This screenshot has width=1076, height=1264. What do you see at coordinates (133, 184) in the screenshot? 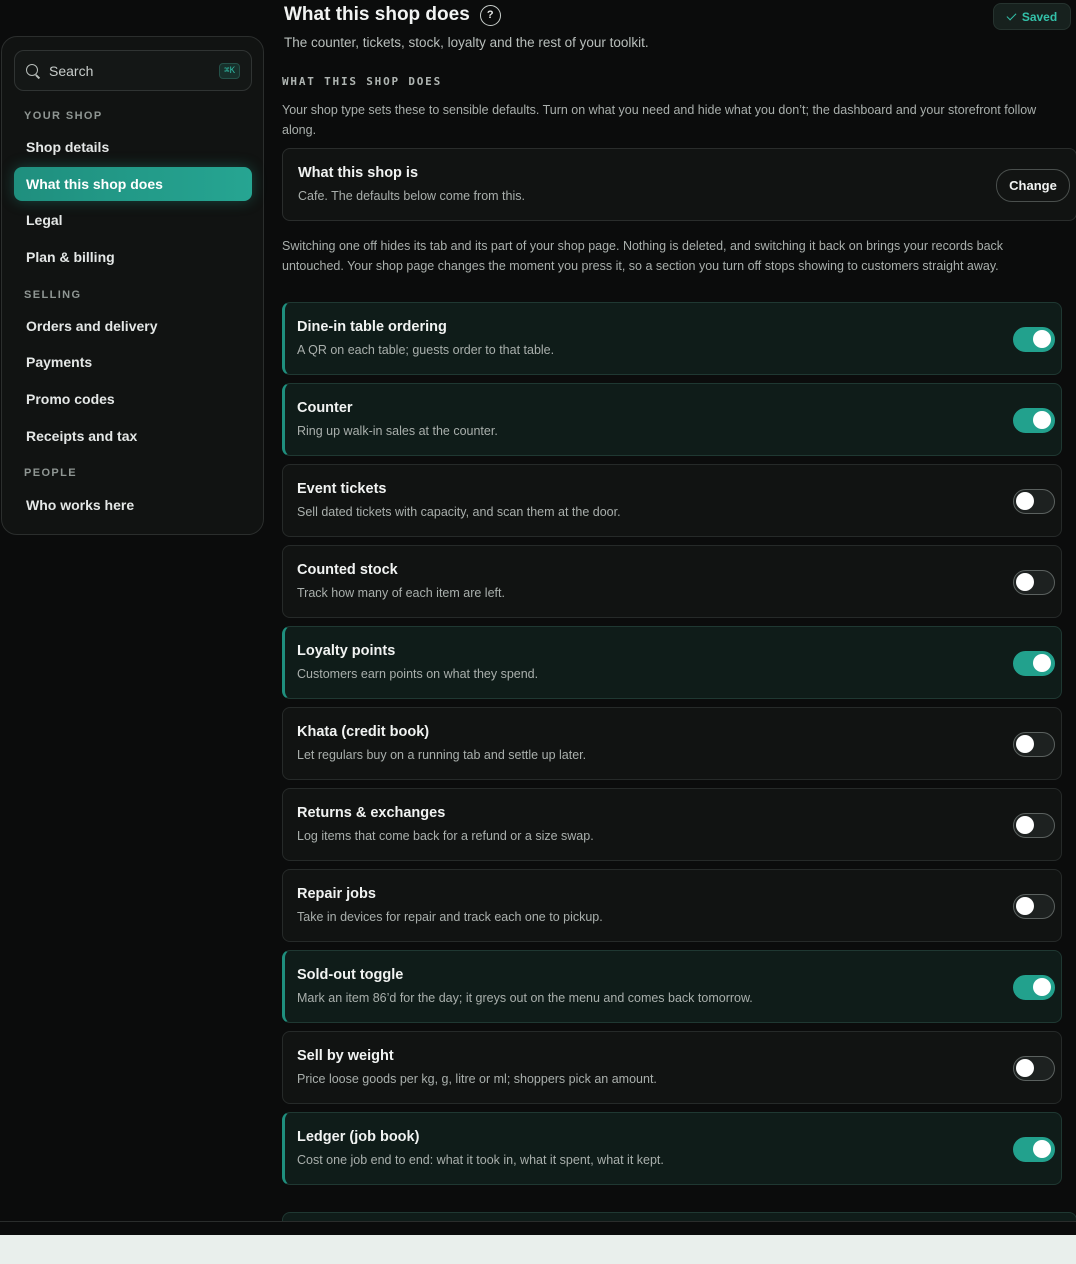
I see `sidebar-item-what-this-shop-does: What this shop does` at bounding box center [133, 184].